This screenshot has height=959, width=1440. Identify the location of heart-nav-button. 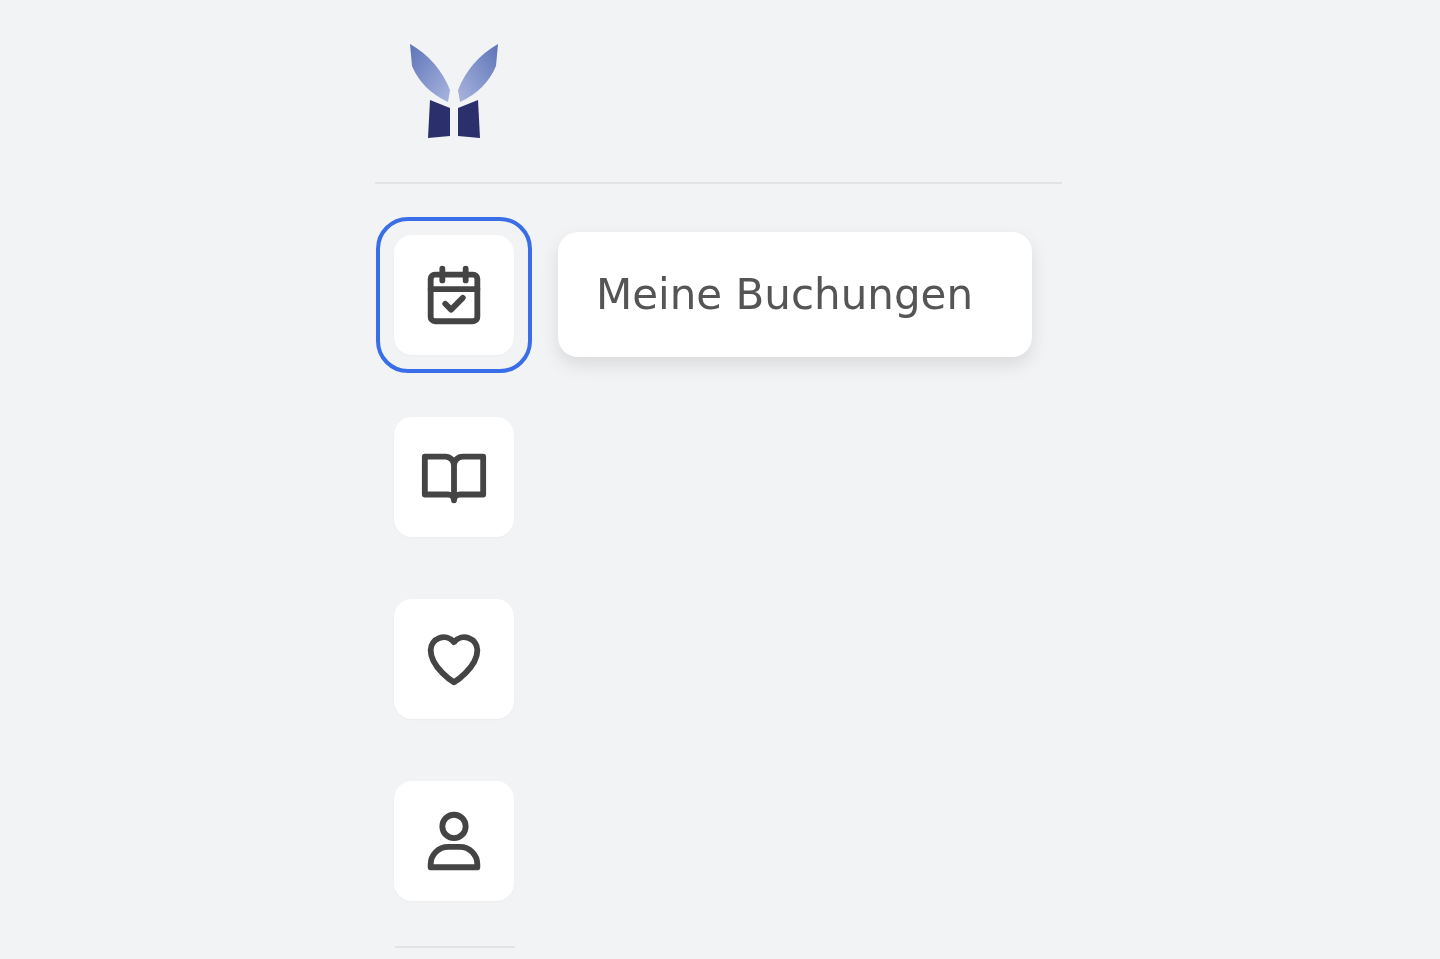
(454, 659).